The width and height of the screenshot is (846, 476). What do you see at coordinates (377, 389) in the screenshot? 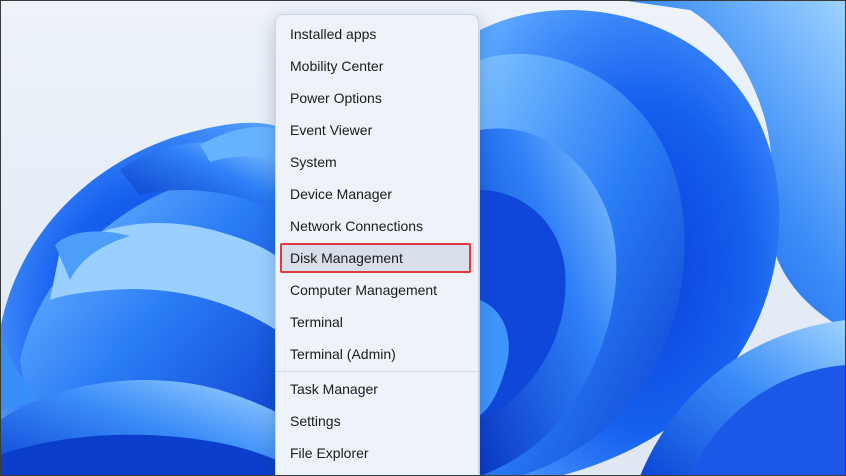
I see `menu-item-task-manager: Task Manager` at bounding box center [377, 389].